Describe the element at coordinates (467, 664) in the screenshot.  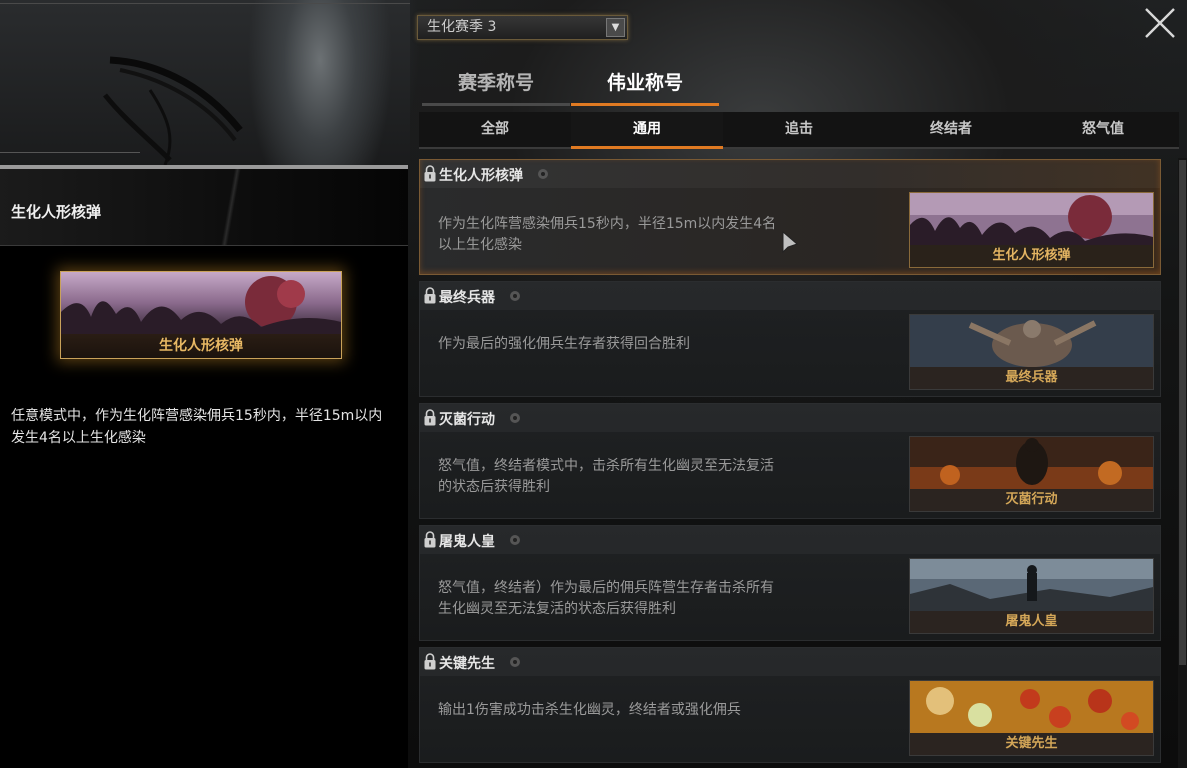
I see `achievement-title: 关键先生` at that location.